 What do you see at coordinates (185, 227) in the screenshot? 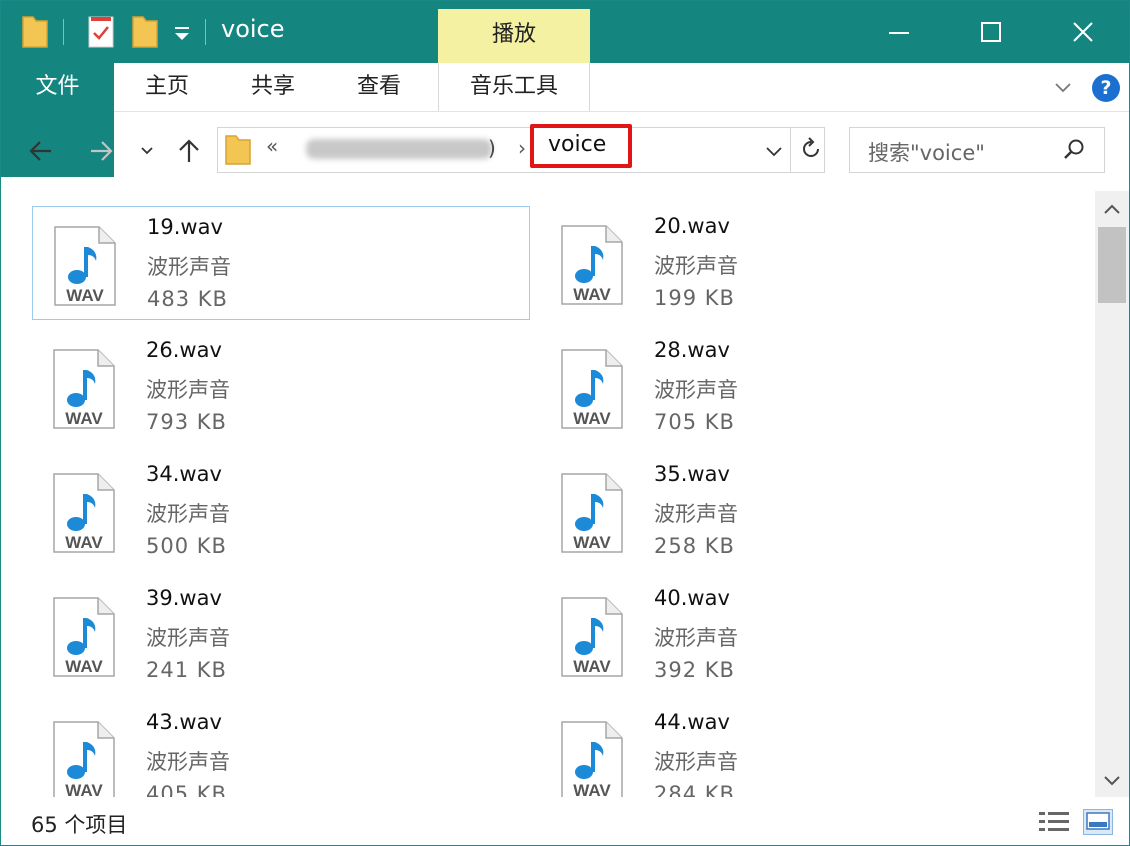
I see `file-name: 19.wav` at bounding box center [185, 227].